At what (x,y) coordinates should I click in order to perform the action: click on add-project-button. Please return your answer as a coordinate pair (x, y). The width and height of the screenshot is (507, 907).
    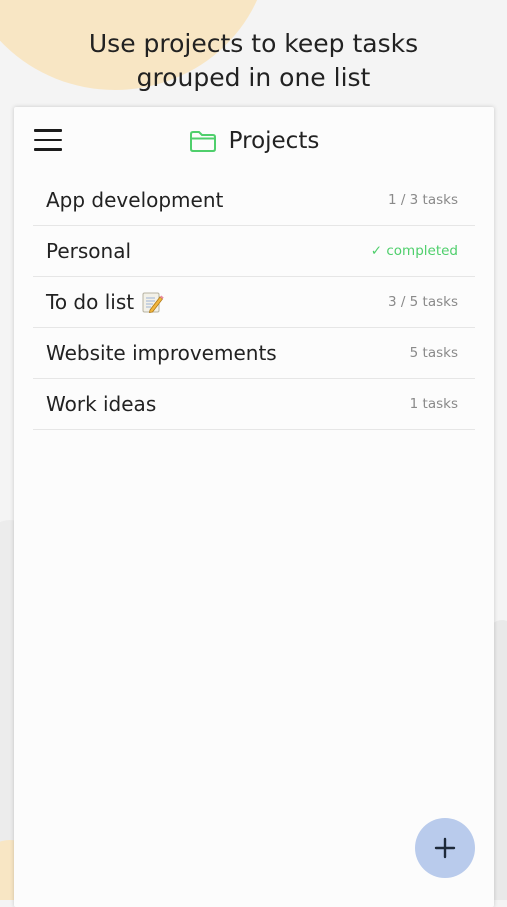
    Looking at the image, I should click on (445, 848).